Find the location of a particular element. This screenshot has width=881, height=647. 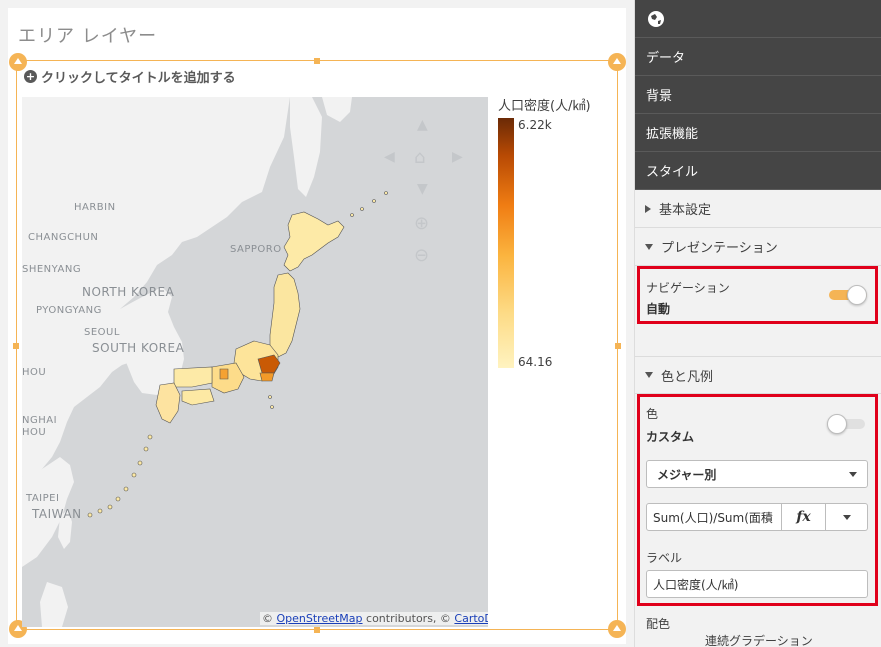

legend-gradient is located at coordinates (506, 243).